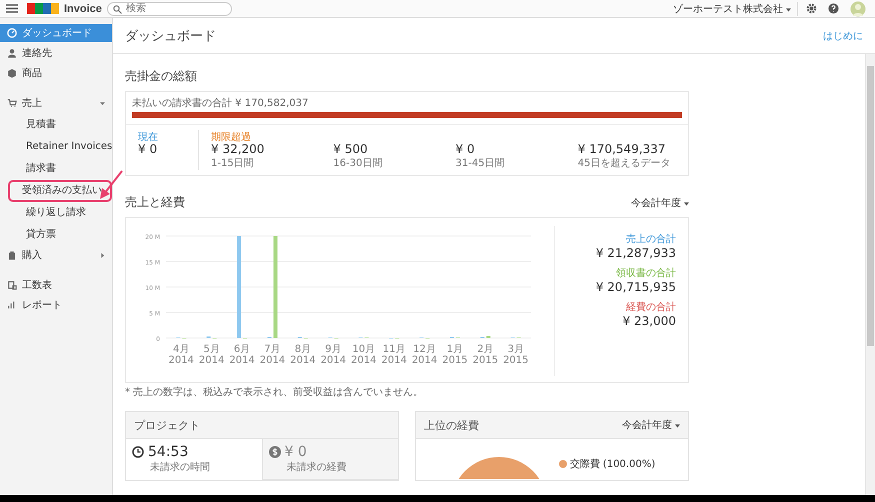 The height and width of the screenshot is (502, 875). I want to click on axis-label: 4月 2014, so click(181, 355).